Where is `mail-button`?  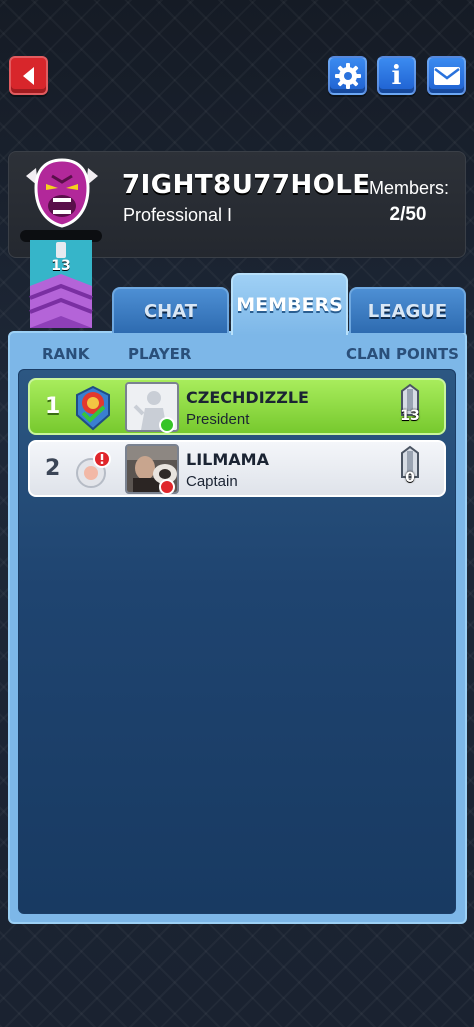
mail-button is located at coordinates (446, 75).